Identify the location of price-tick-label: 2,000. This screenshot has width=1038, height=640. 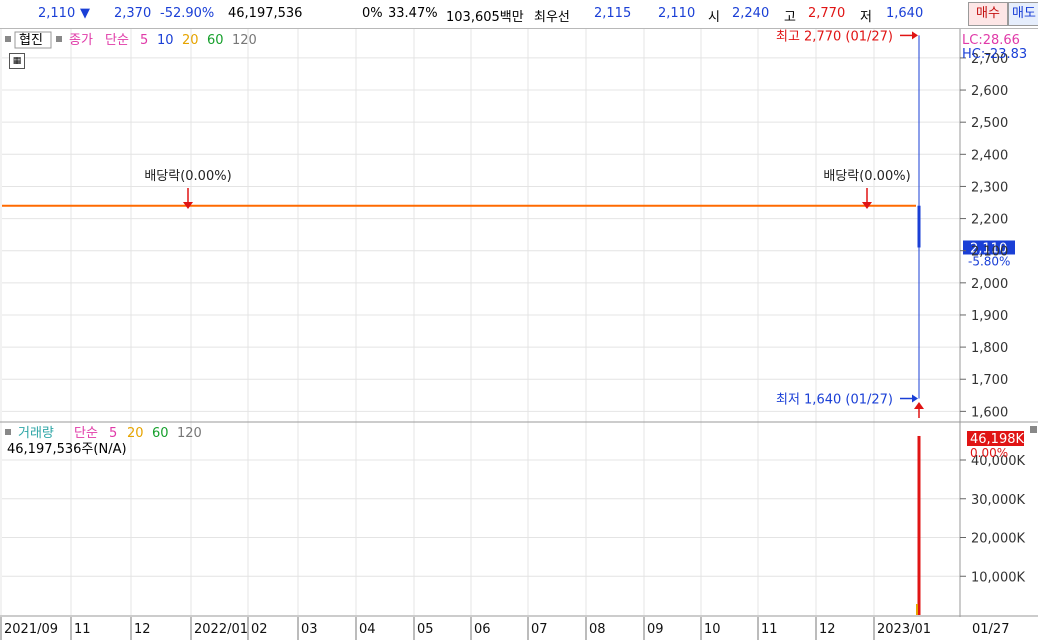
(989, 284).